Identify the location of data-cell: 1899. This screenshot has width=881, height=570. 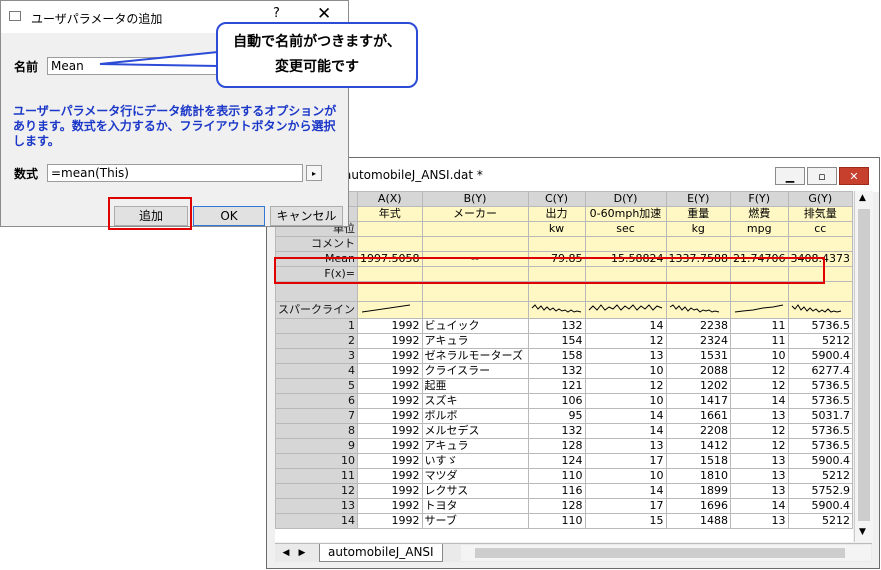
(698, 491).